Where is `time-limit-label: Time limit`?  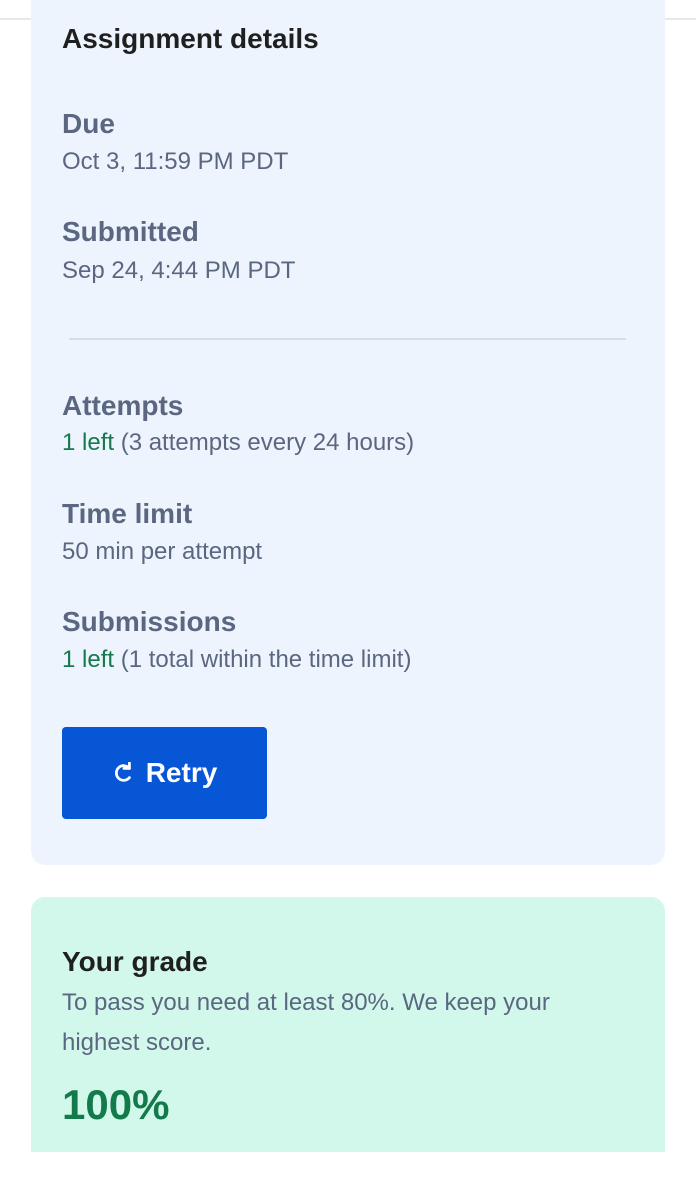
time-limit-label: Time limit is located at coordinates (127, 513).